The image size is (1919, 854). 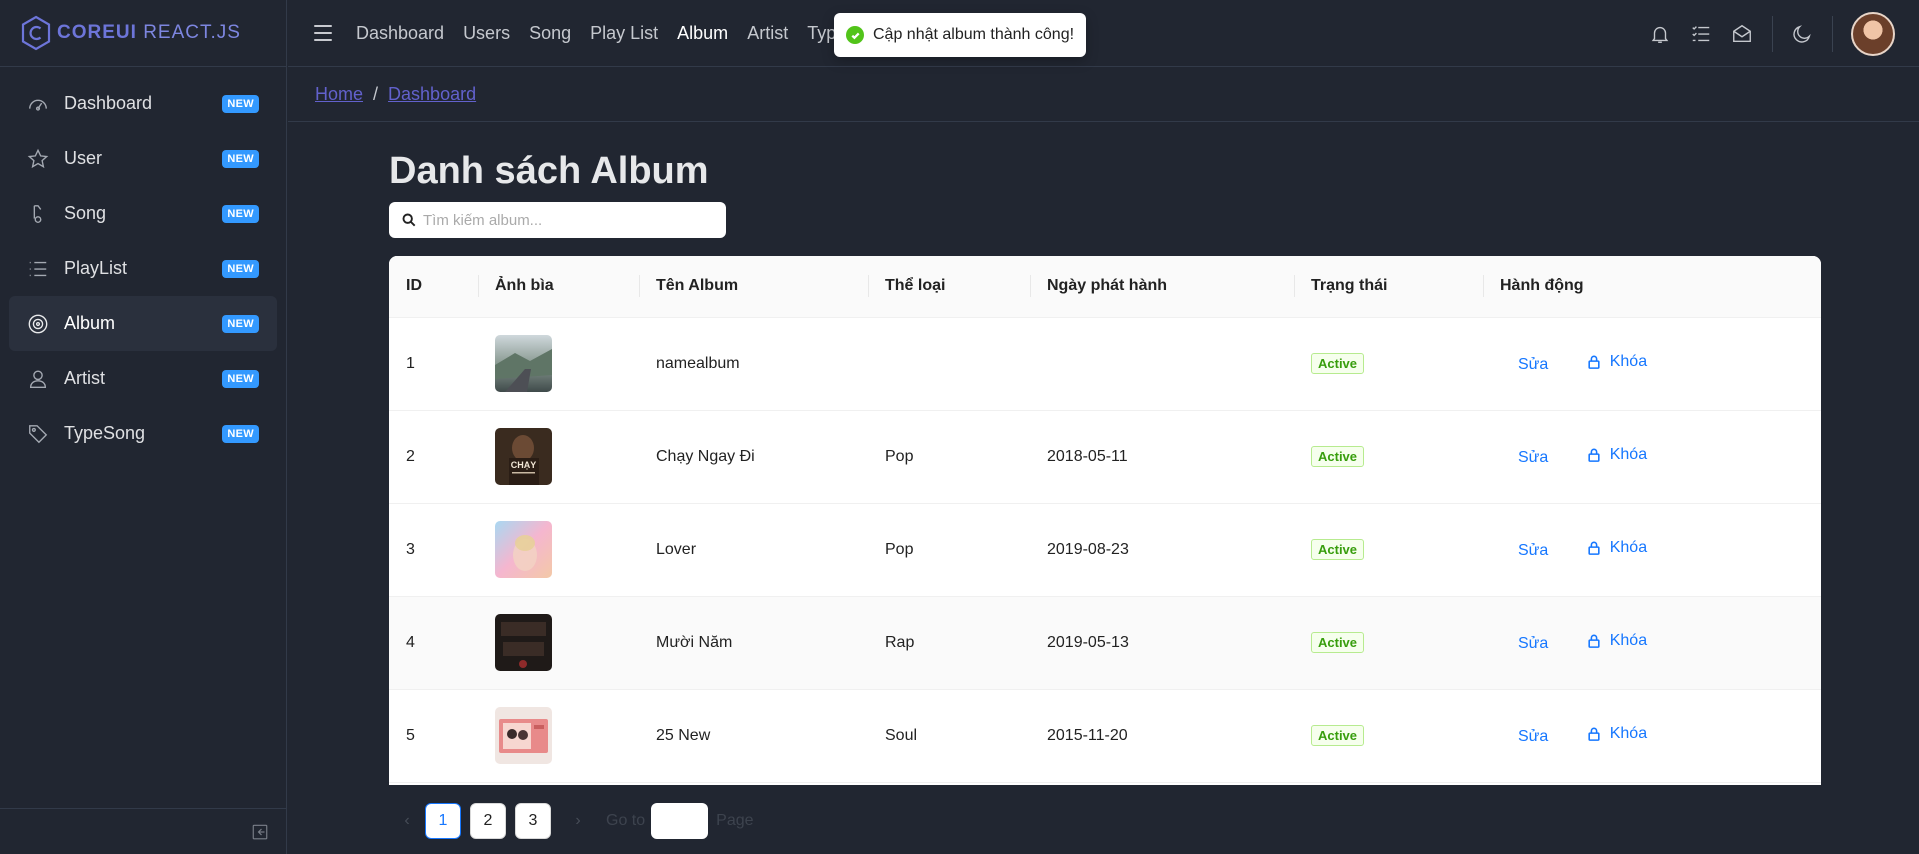 I want to click on sidebar-toggler, so click(x=143, y=831).